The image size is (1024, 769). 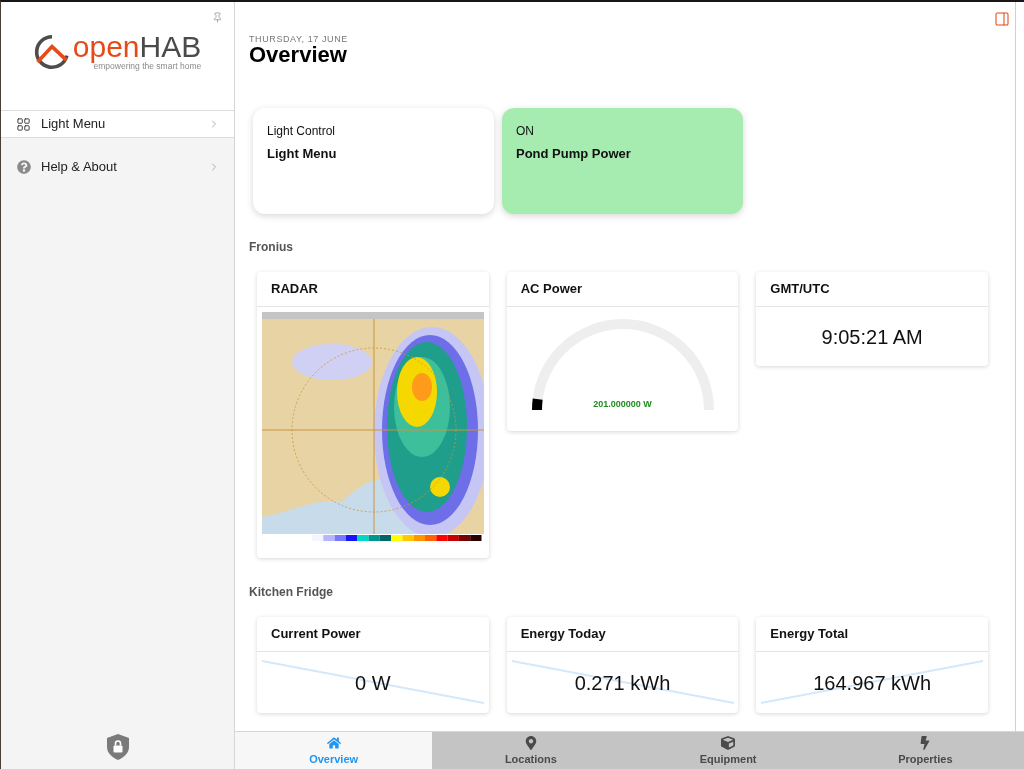 What do you see at coordinates (24, 166) in the screenshot?
I see `help-icon` at bounding box center [24, 166].